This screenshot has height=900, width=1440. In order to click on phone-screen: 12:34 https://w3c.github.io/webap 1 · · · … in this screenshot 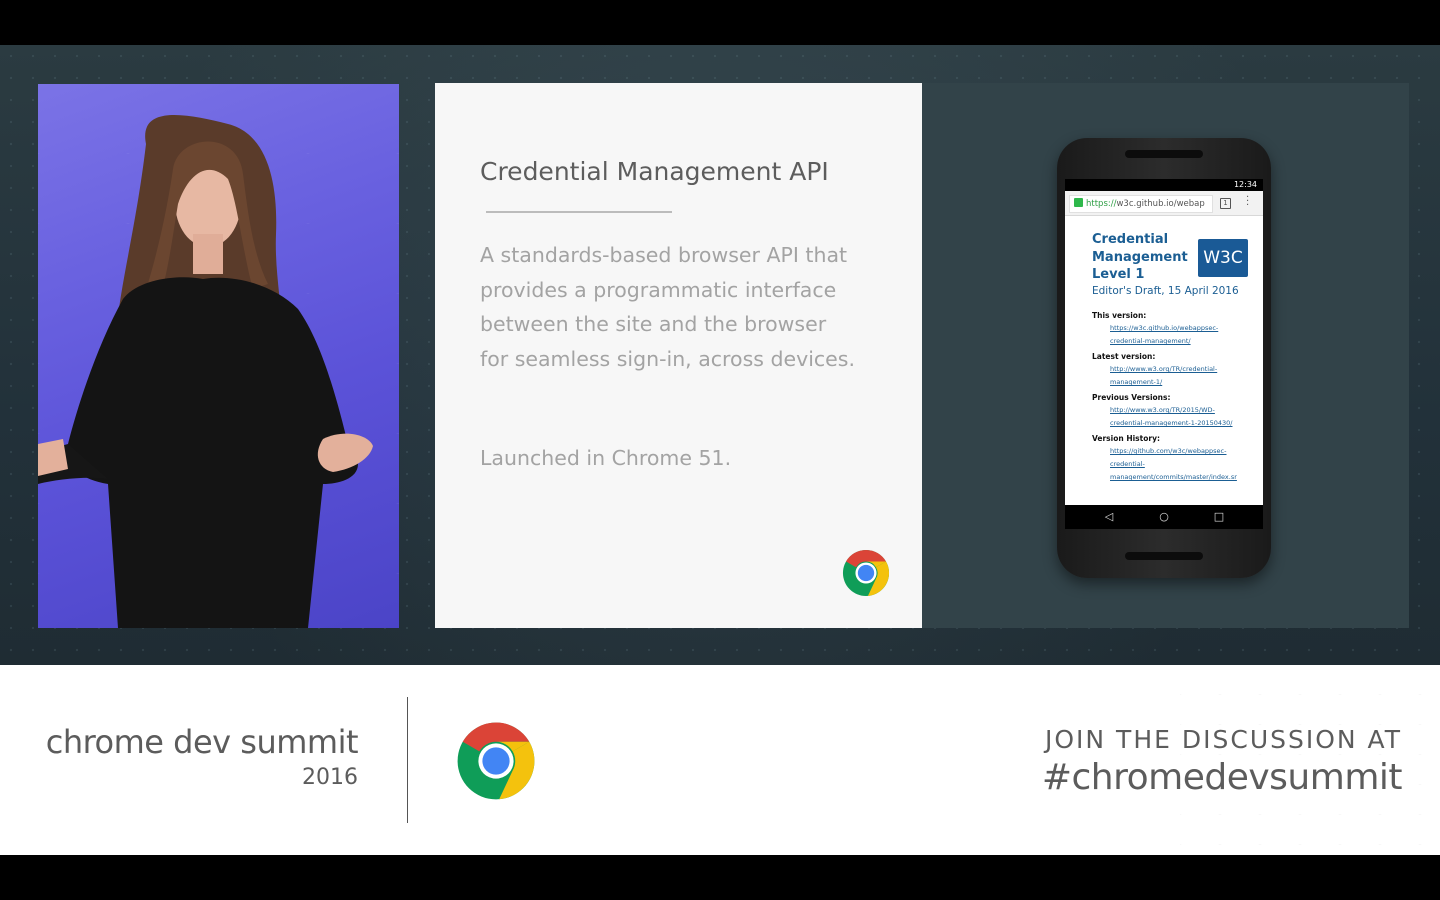, I will do `click(1164, 354)`.